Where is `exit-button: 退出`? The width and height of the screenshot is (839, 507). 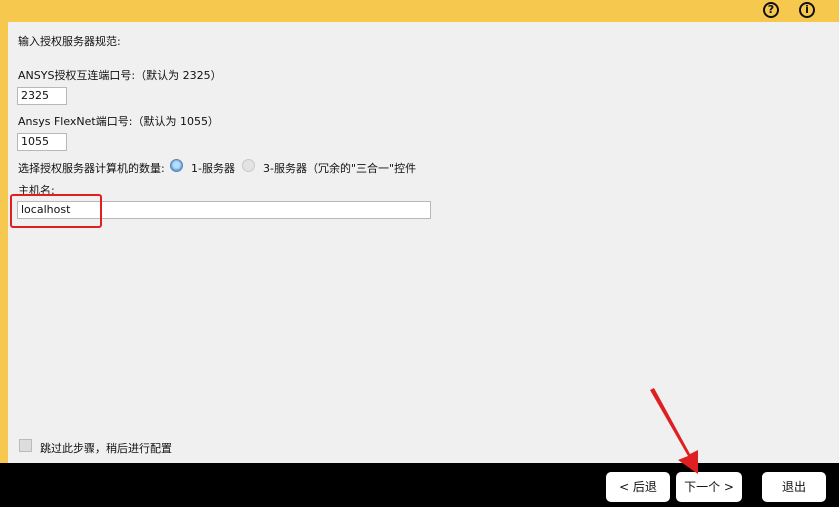
exit-button: 退出 is located at coordinates (794, 487).